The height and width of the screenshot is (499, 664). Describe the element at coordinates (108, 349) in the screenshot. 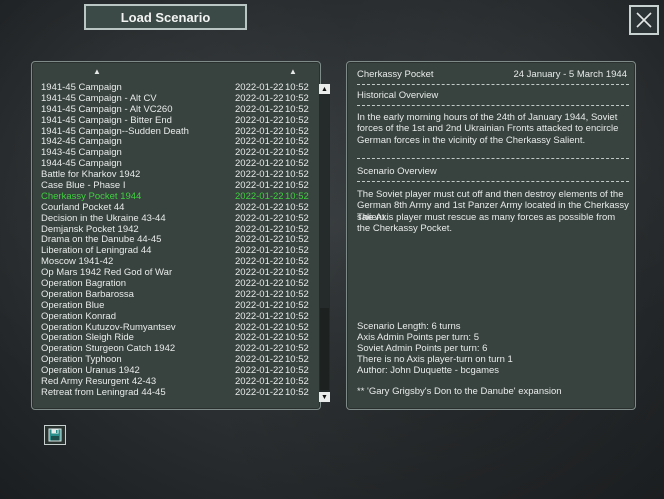

I see `scenario-name: Operation Sturgeon Catch 1942` at that location.